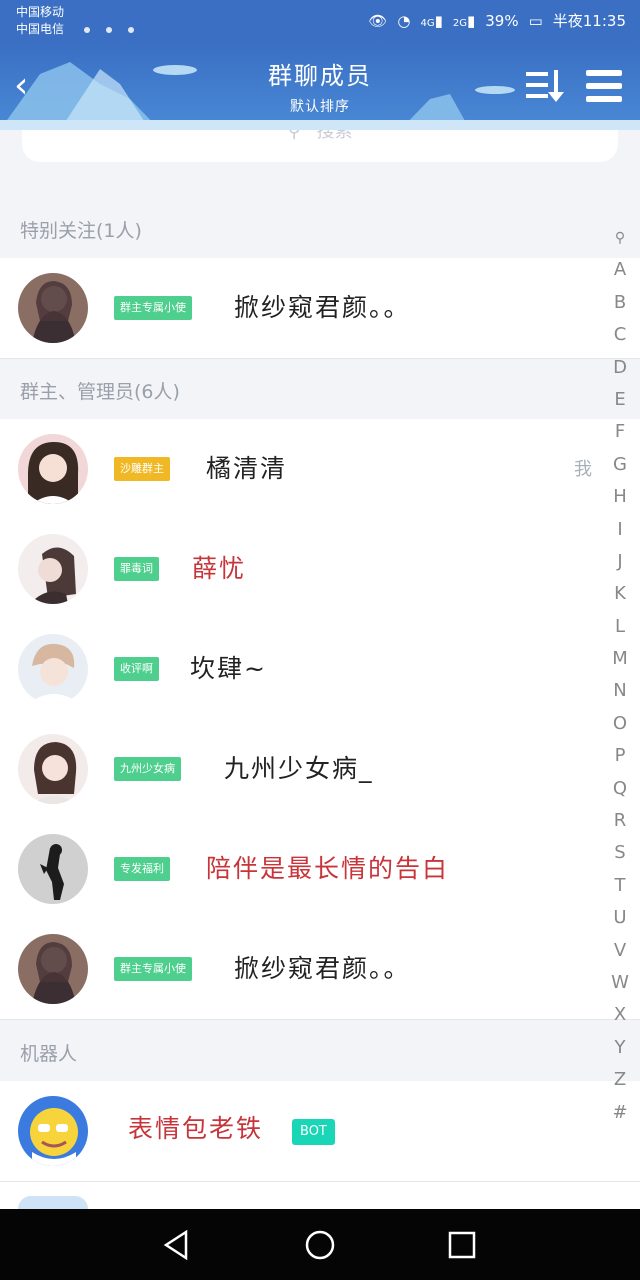 The height and width of the screenshot is (1280, 640). What do you see at coordinates (462, 1245) in the screenshot?
I see `nav-recent-icon` at bounding box center [462, 1245].